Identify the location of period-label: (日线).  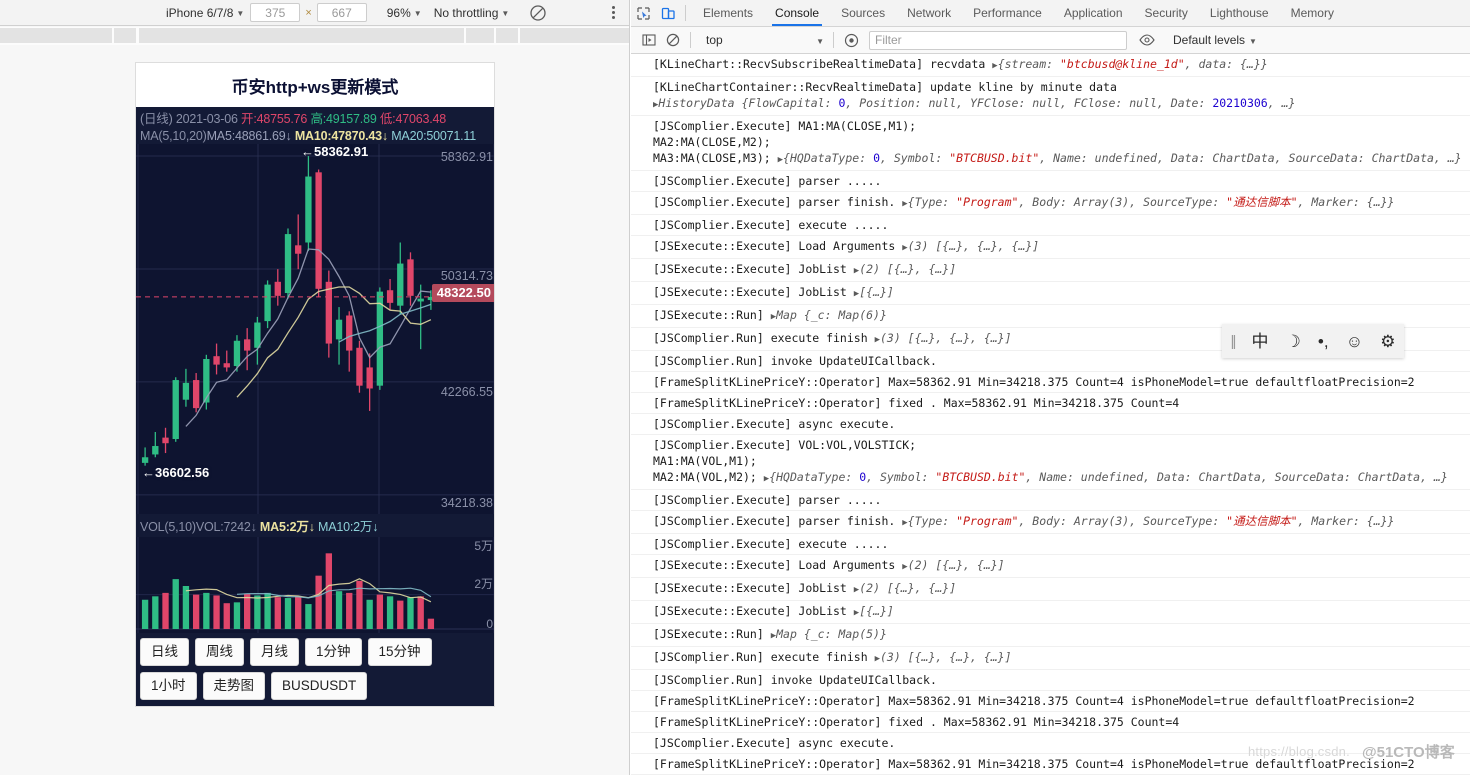
(156, 119).